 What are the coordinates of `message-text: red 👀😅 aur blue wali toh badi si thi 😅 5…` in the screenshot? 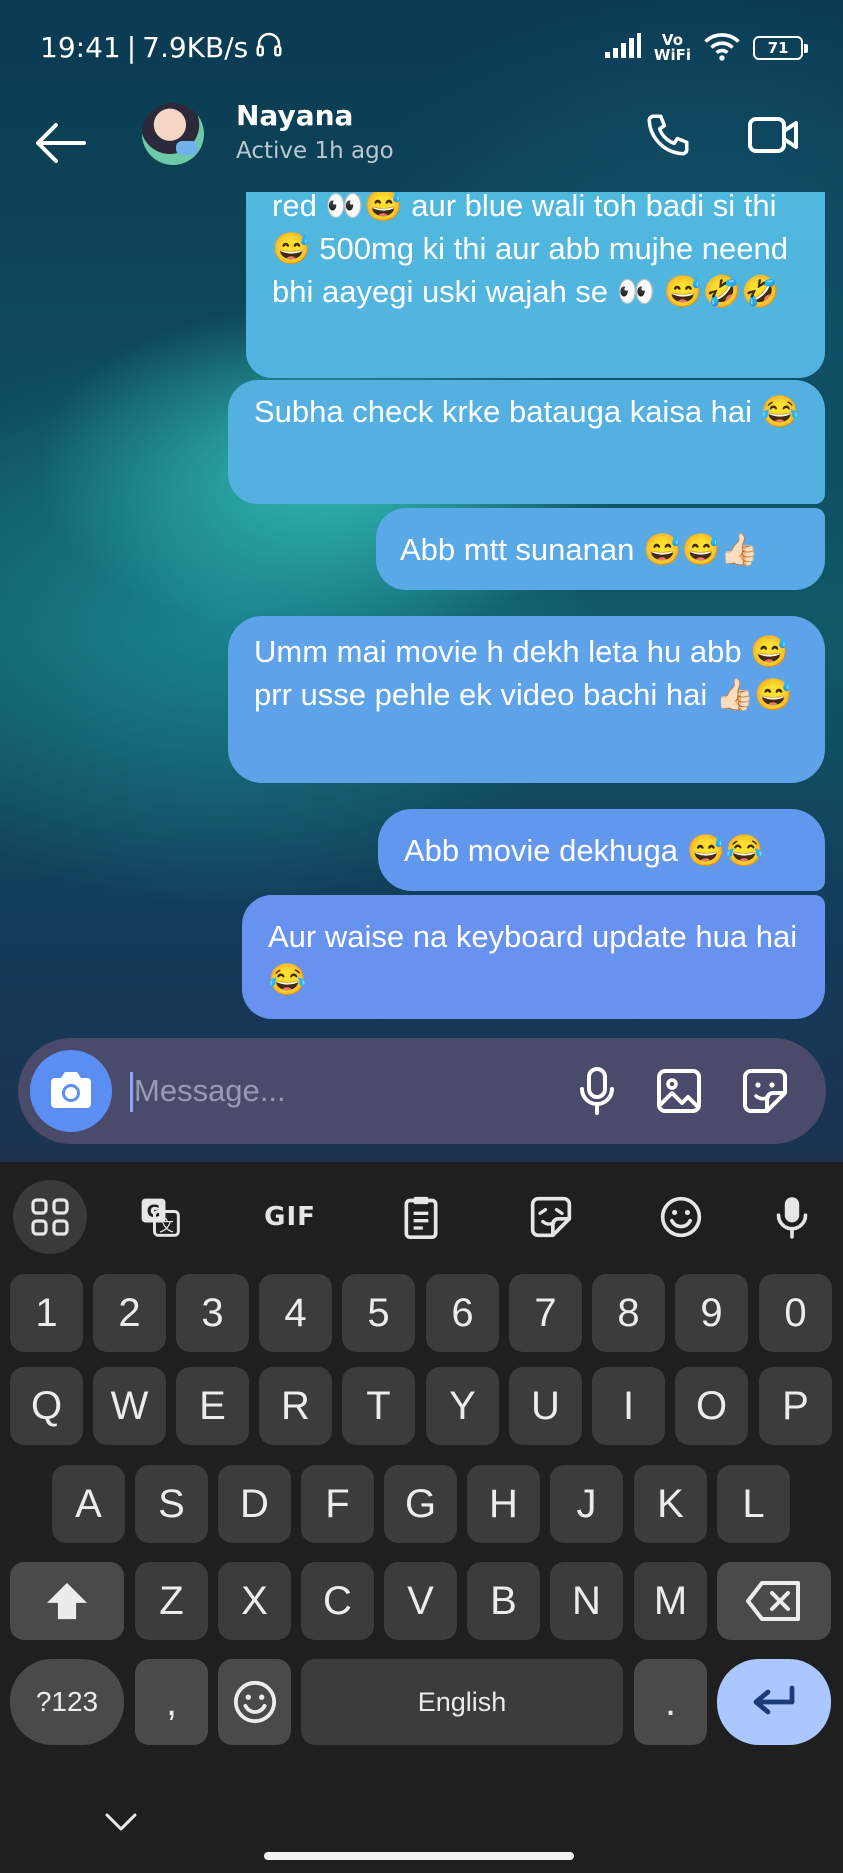 It's located at (530, 250).